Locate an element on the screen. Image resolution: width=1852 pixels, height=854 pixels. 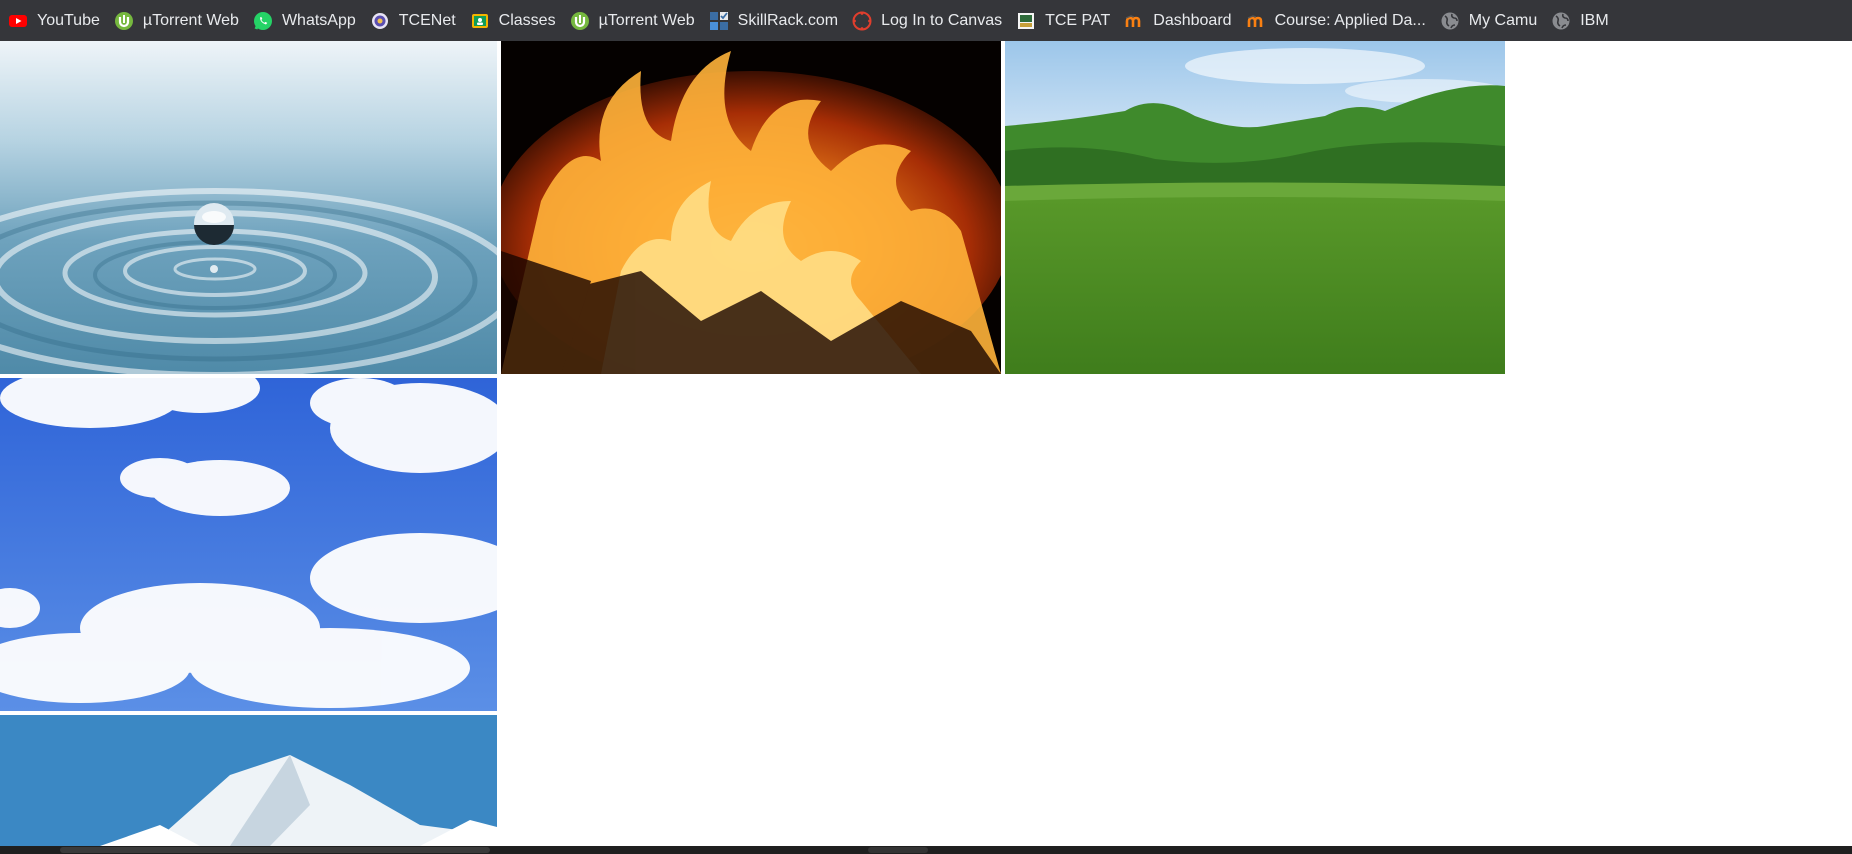
scrollbar-track-marker is located at coordinates (898, 850).